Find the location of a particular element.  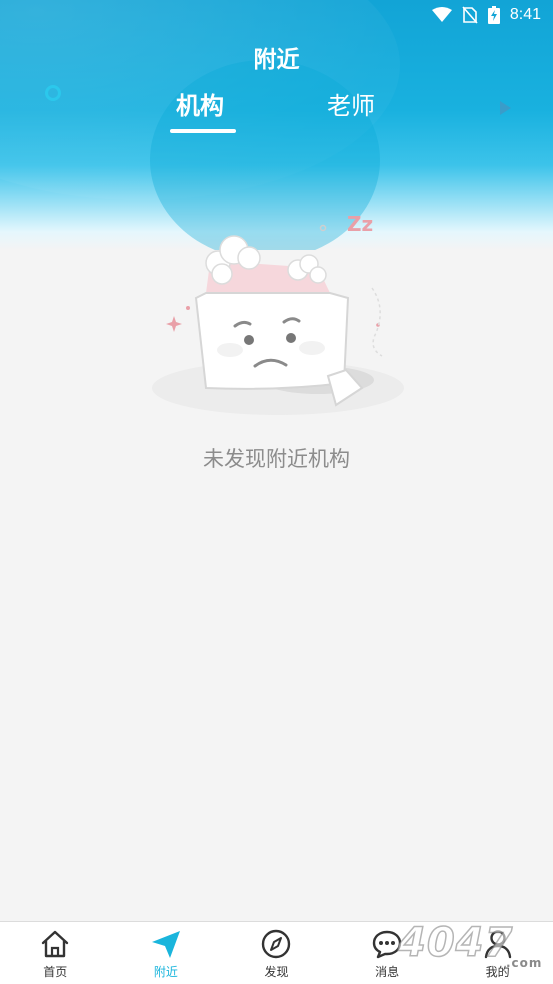

tab-teachers: 老师 is located at coordinates (351, 103).